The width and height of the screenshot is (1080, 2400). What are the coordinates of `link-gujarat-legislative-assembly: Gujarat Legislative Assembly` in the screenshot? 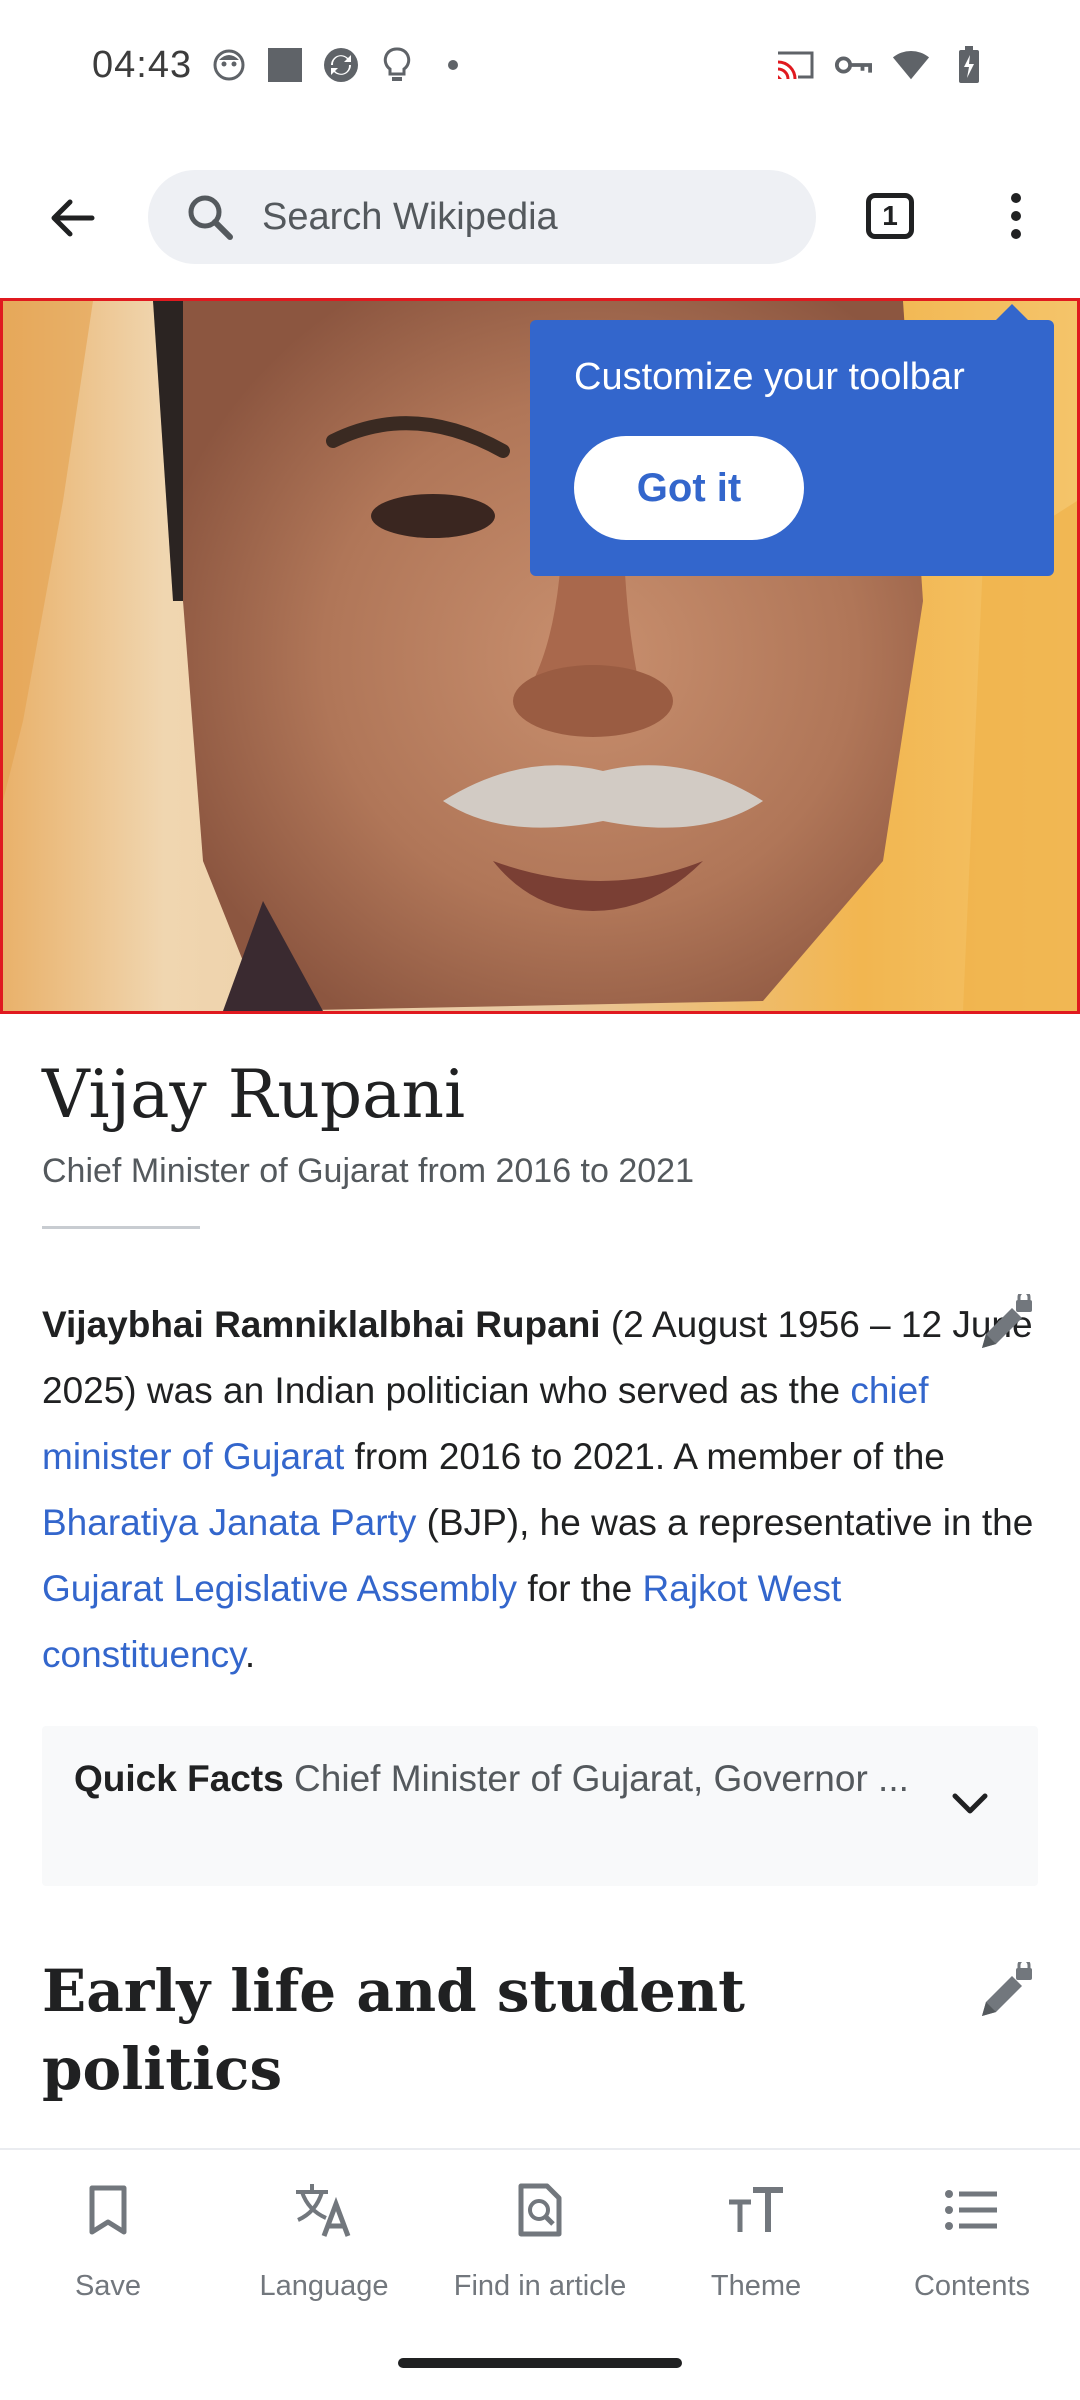 It's located at (279, 1588).